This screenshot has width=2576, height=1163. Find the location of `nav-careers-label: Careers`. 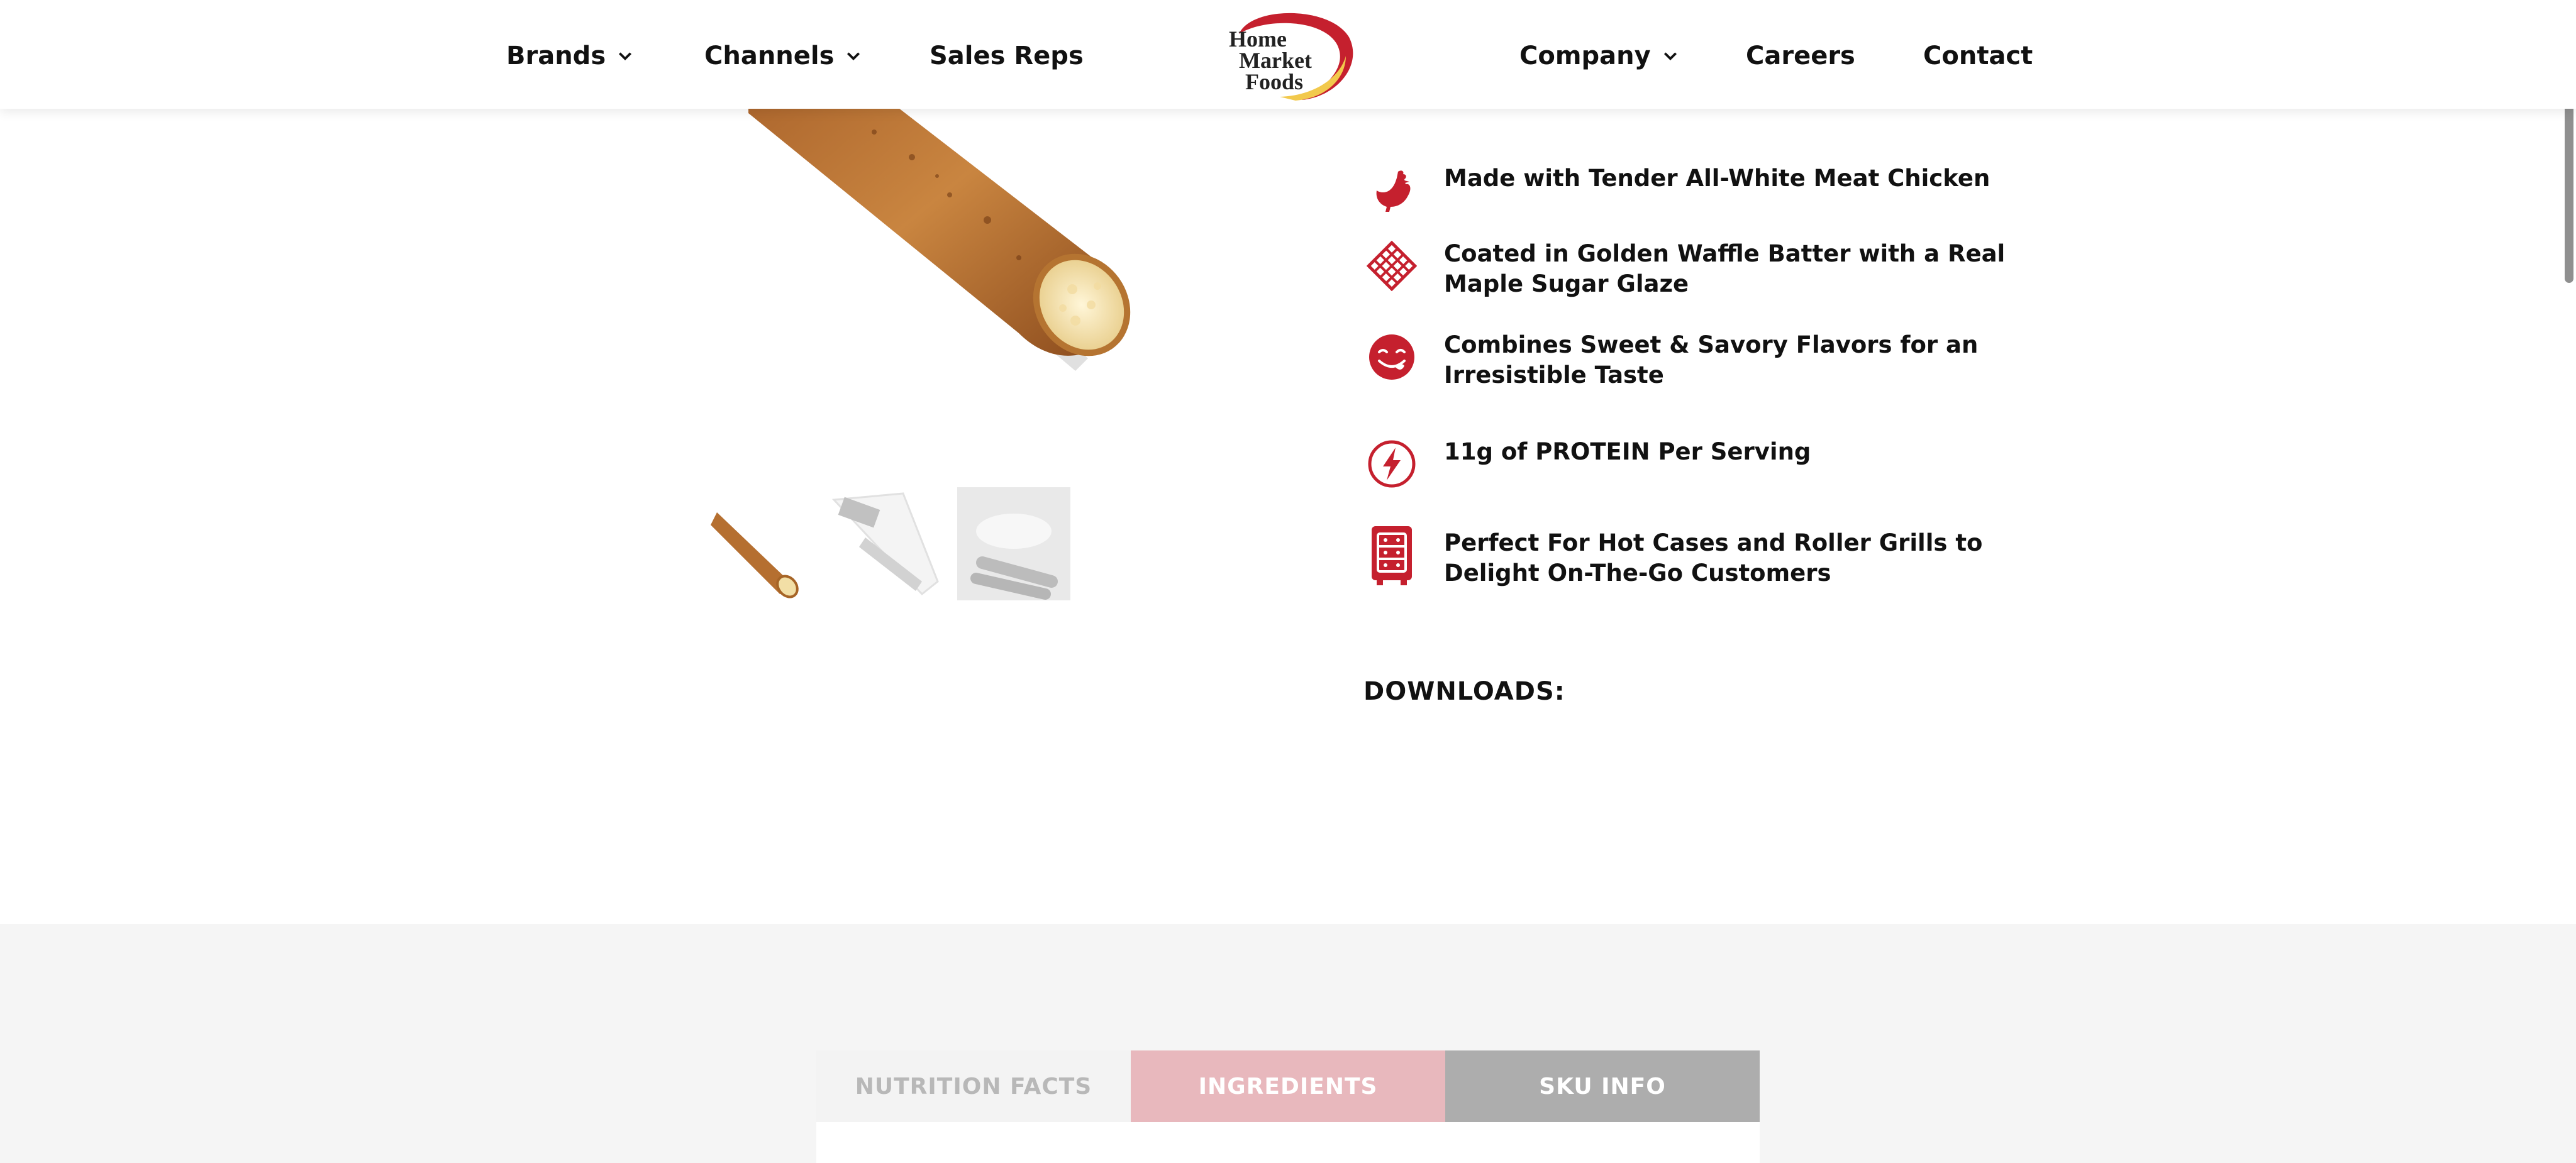

nav-careers-label: Careers is located at coordinates (1800, 56).